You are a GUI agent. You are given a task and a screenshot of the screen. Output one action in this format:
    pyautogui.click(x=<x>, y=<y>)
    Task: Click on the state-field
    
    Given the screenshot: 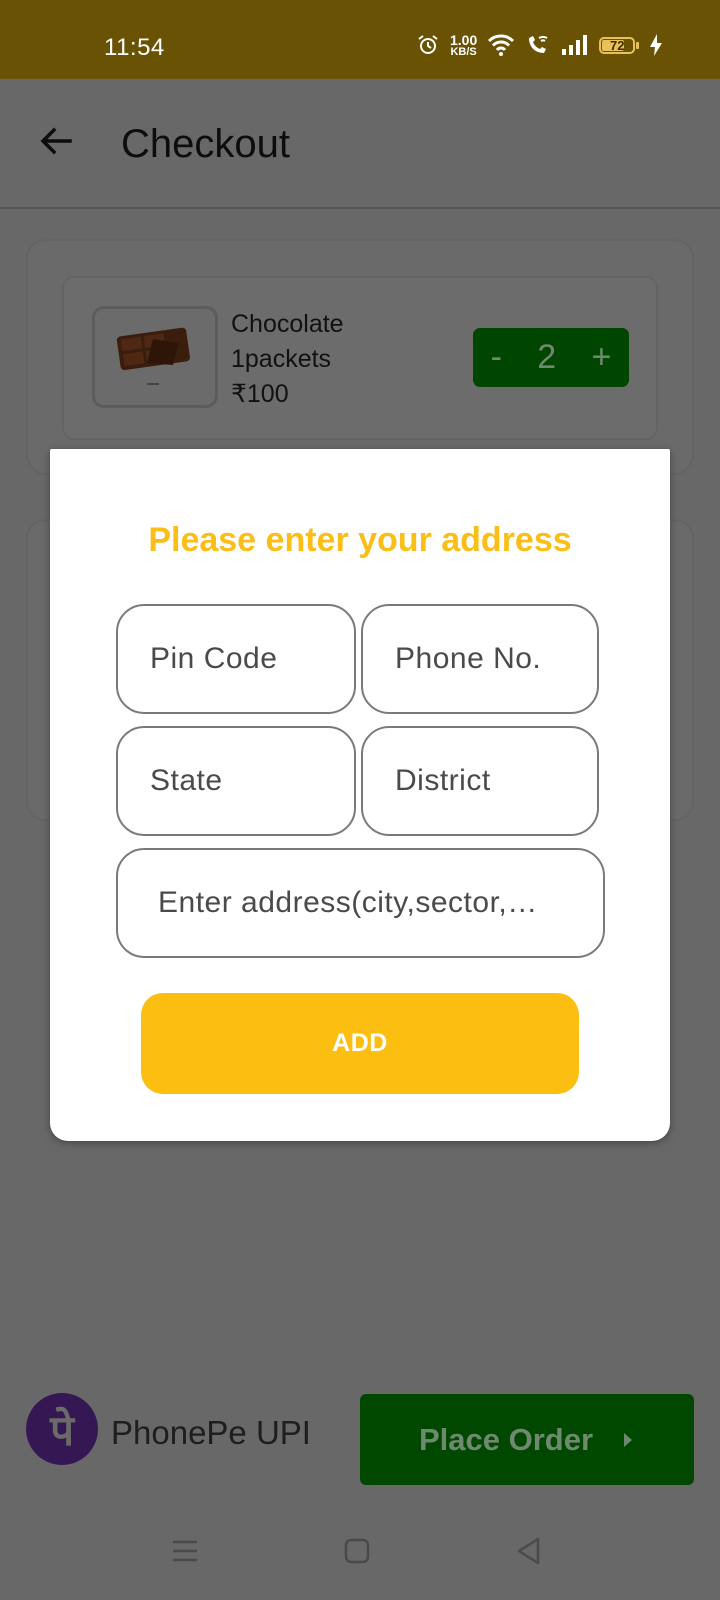 What is the action you would take?
    pyautogui.click(x=236, y=781)
    